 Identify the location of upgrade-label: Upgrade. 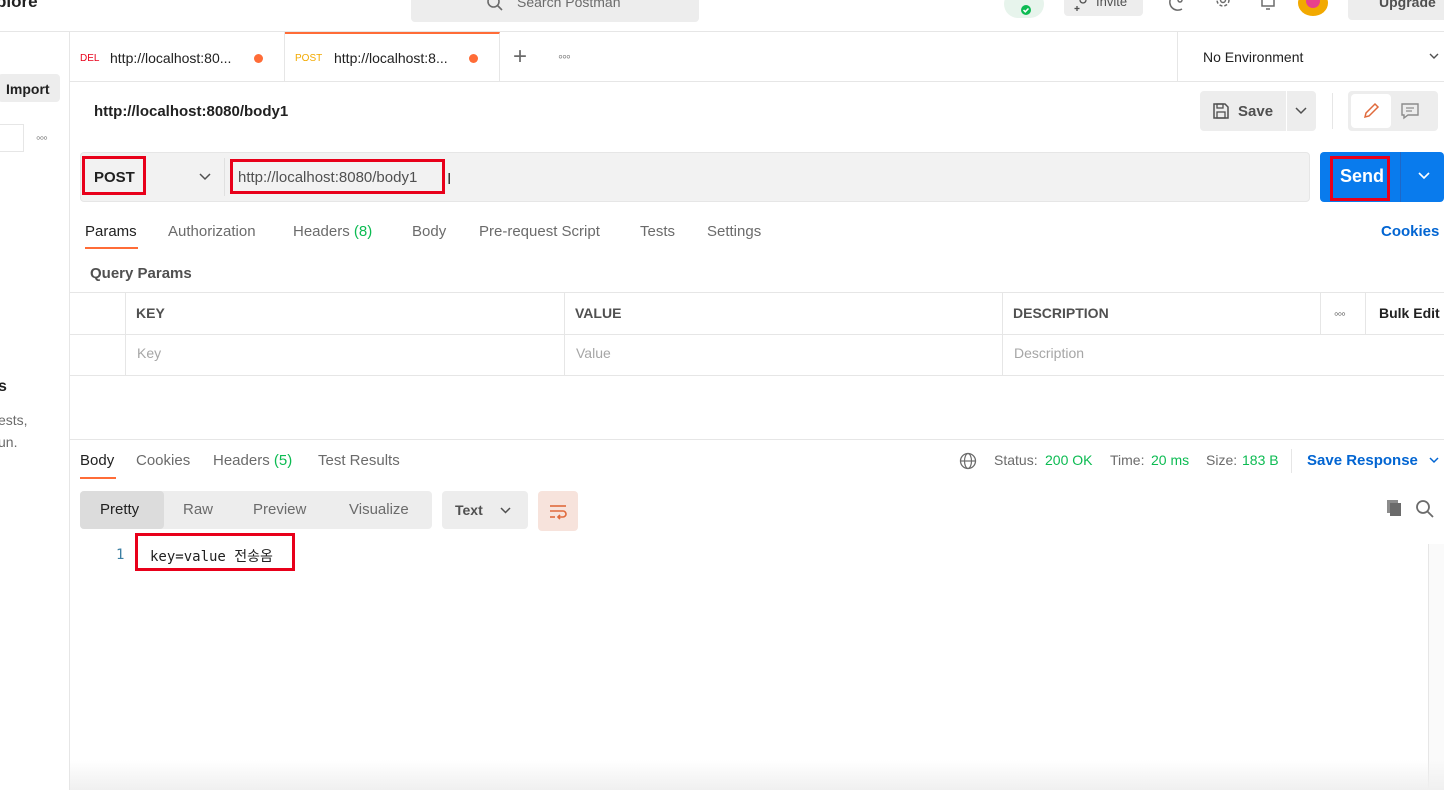
(1407, 5).